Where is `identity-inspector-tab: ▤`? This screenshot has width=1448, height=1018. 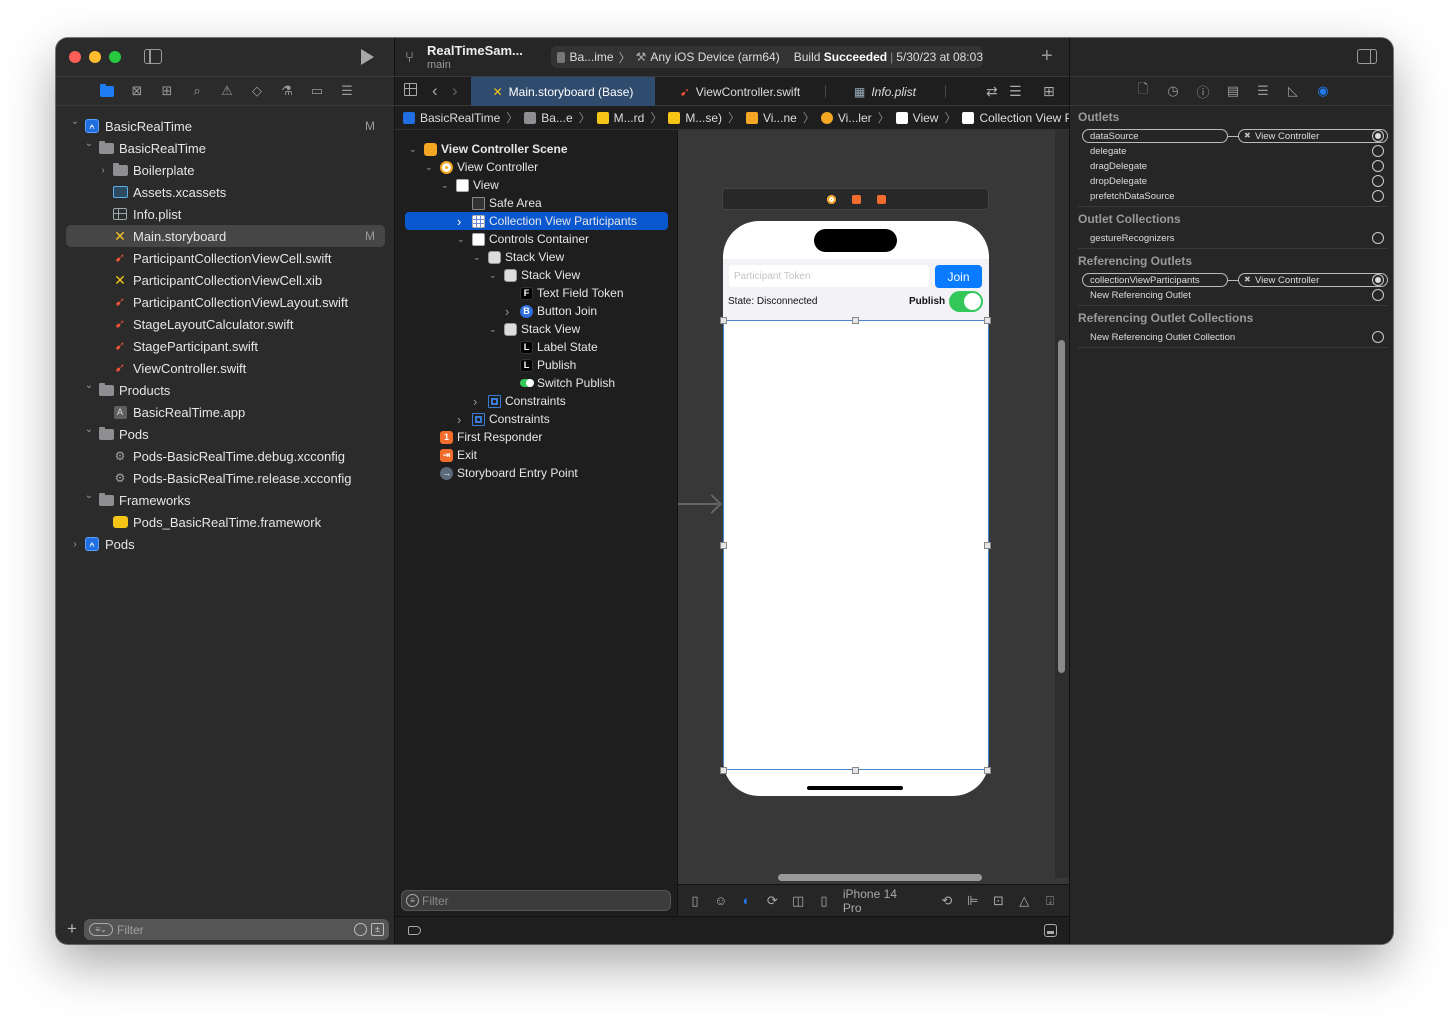 identity-inspector-tab: ▤ is located at coordinates (1233, 91).